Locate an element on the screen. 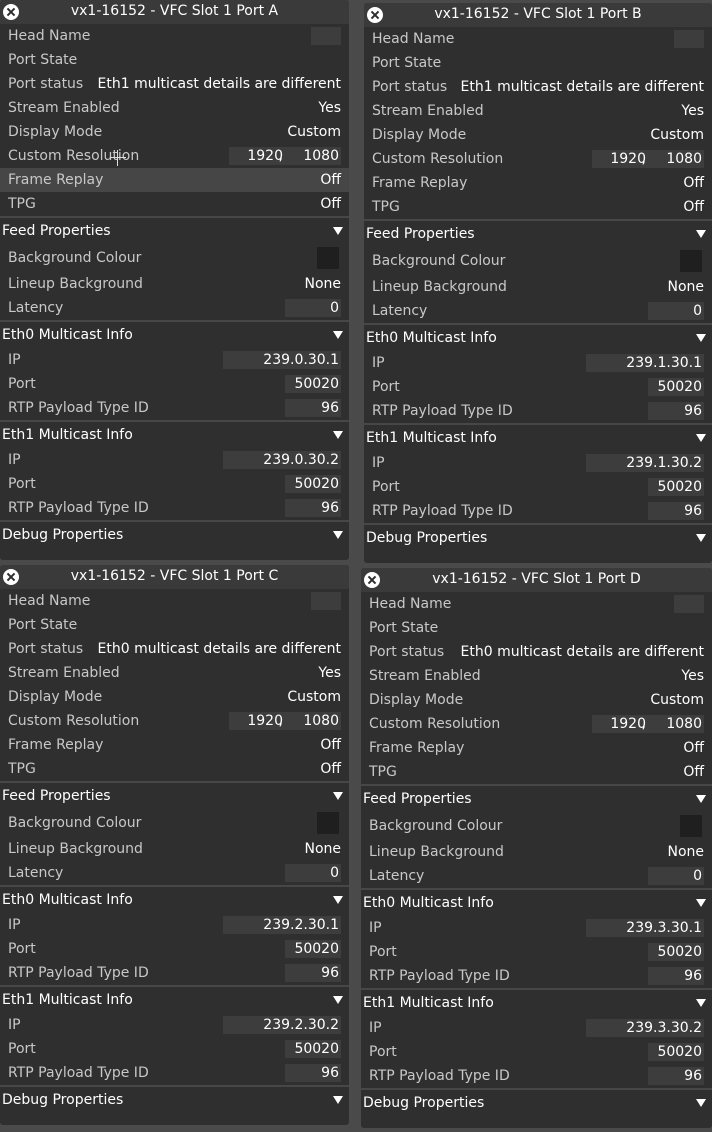 Image resolution: width=712 pixels, height=1132 pixels. panel-titlebar: vx1-16152 - VFC Slot 1 Port A is located at coordinates (174, 12).